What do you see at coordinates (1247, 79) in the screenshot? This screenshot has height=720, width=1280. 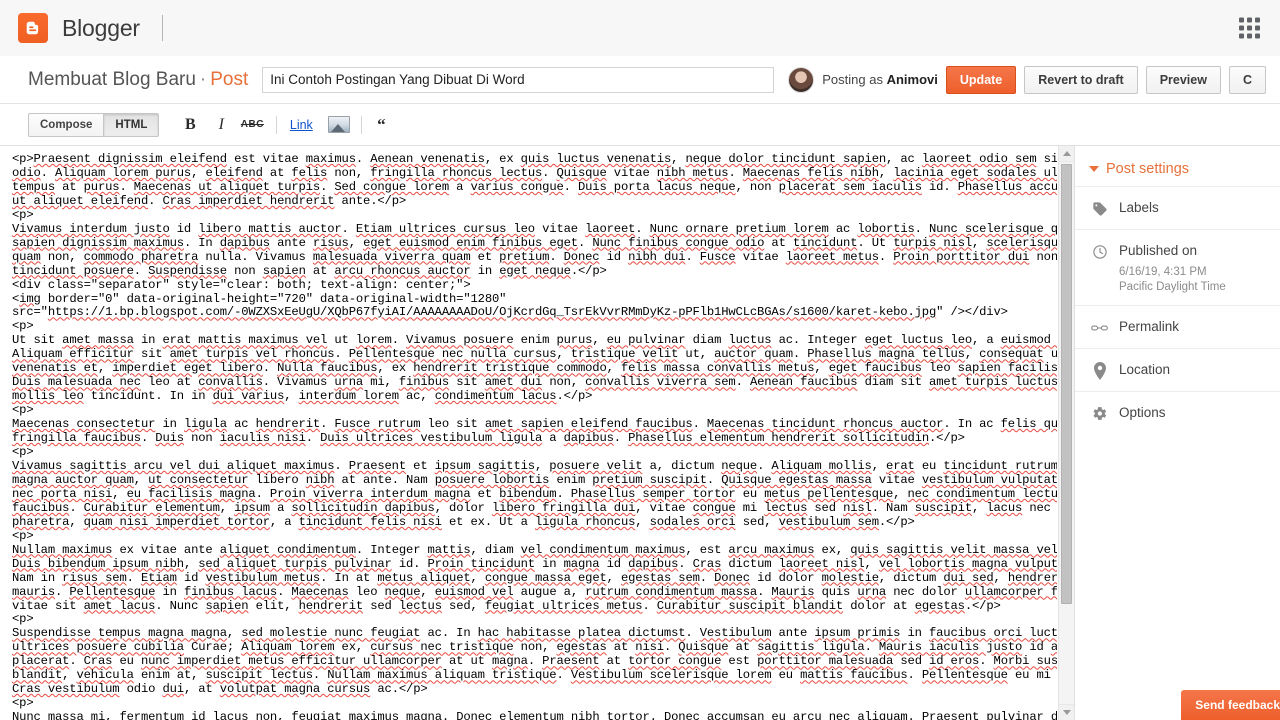 I see `close-button: C` at bounding box center [1247, 79].